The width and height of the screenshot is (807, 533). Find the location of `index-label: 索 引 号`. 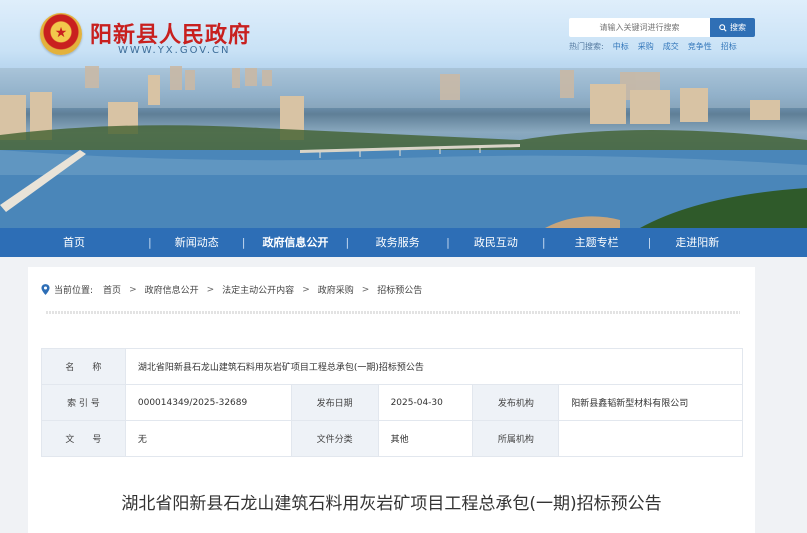

index-label: 索 引 号 is located at coordinates (83, 402).